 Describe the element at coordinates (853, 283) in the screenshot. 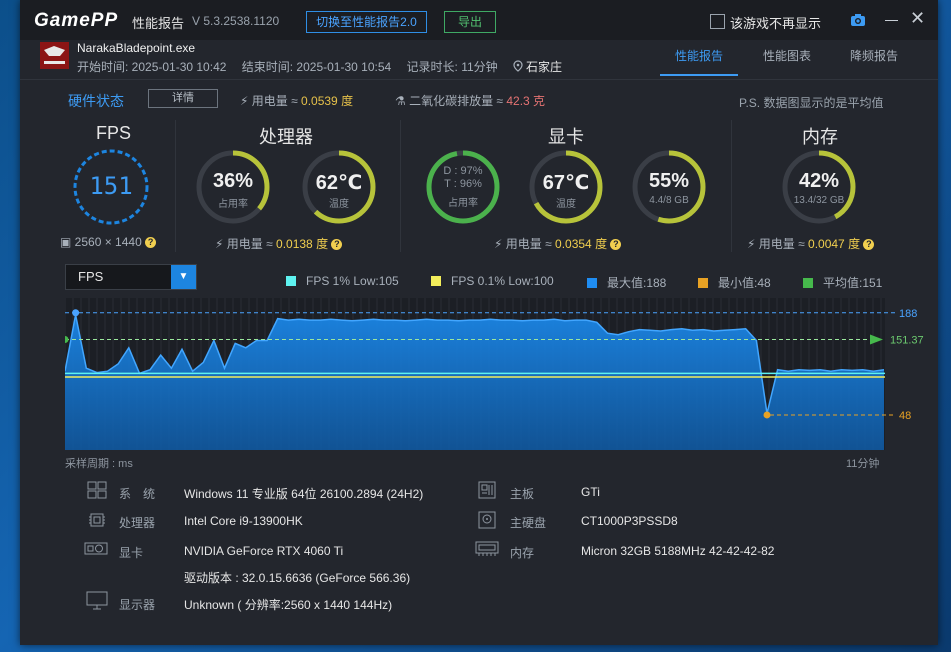

I see `legend-label: 平均值:151` at that location.